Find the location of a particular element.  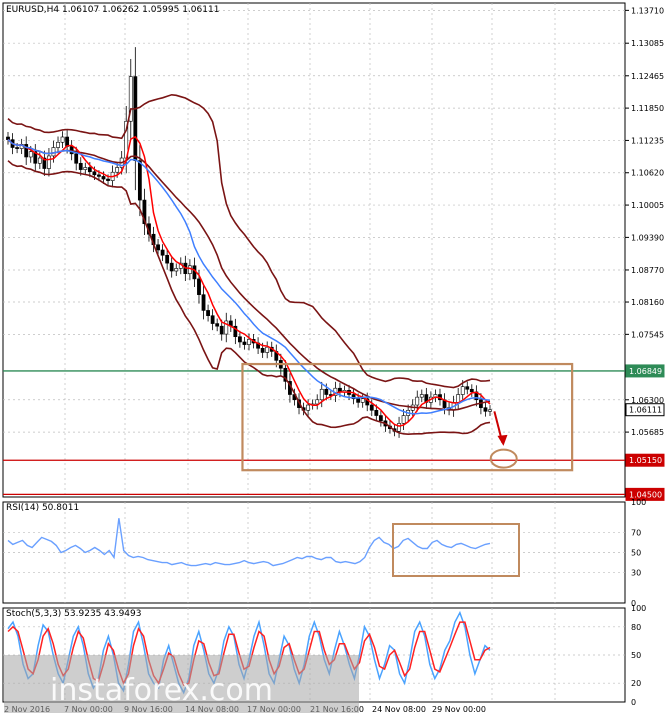

y-tick-label-1: 1.13085 is located at coordinates (647, 43).